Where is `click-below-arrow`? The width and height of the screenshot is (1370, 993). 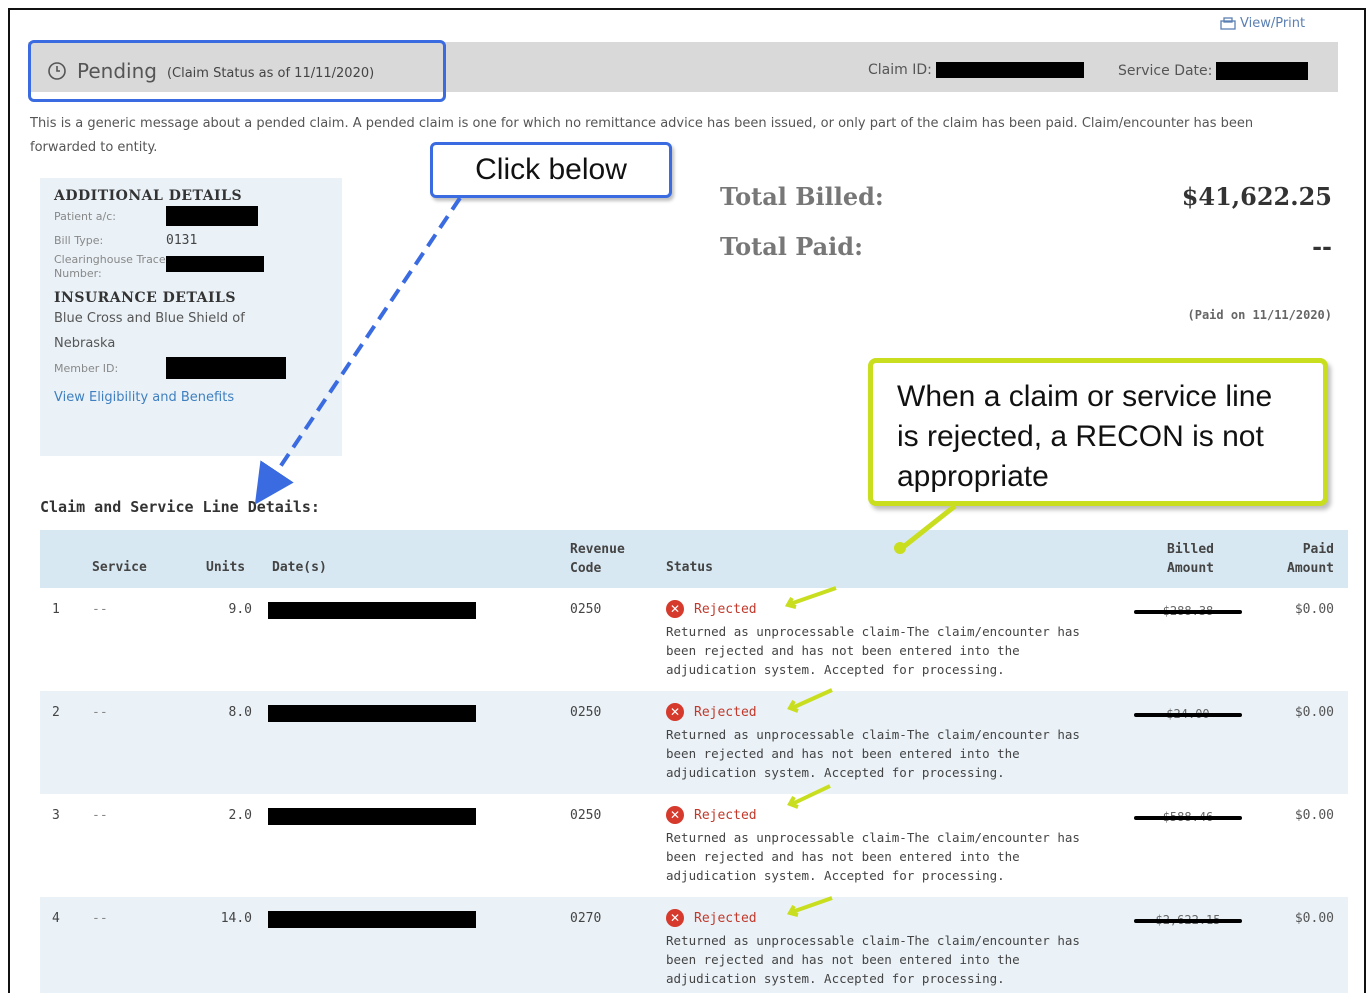
click-below-arrow is located at coordinates (358, 350).